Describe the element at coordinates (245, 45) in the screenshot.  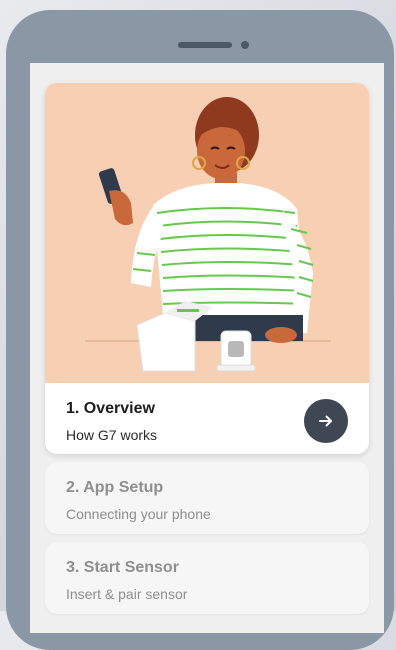
I see `phone-camera` at that location.